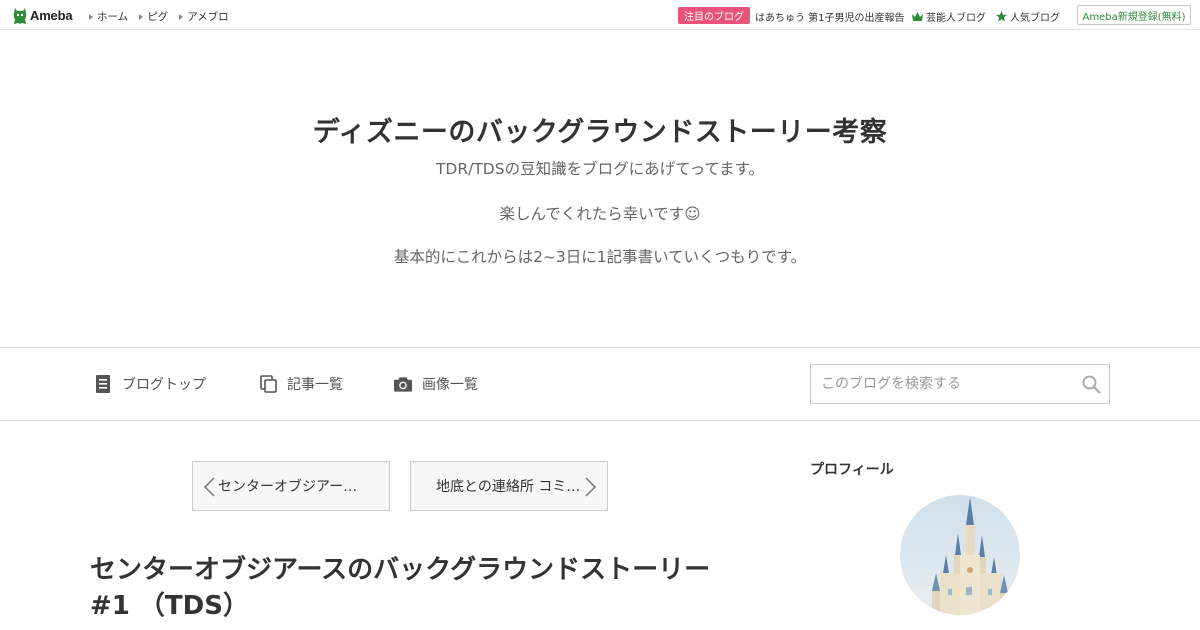  What do you see at coordinates (268, 384) in the screenshot?
I see `pages-icon` at bounding box center [268, 384].